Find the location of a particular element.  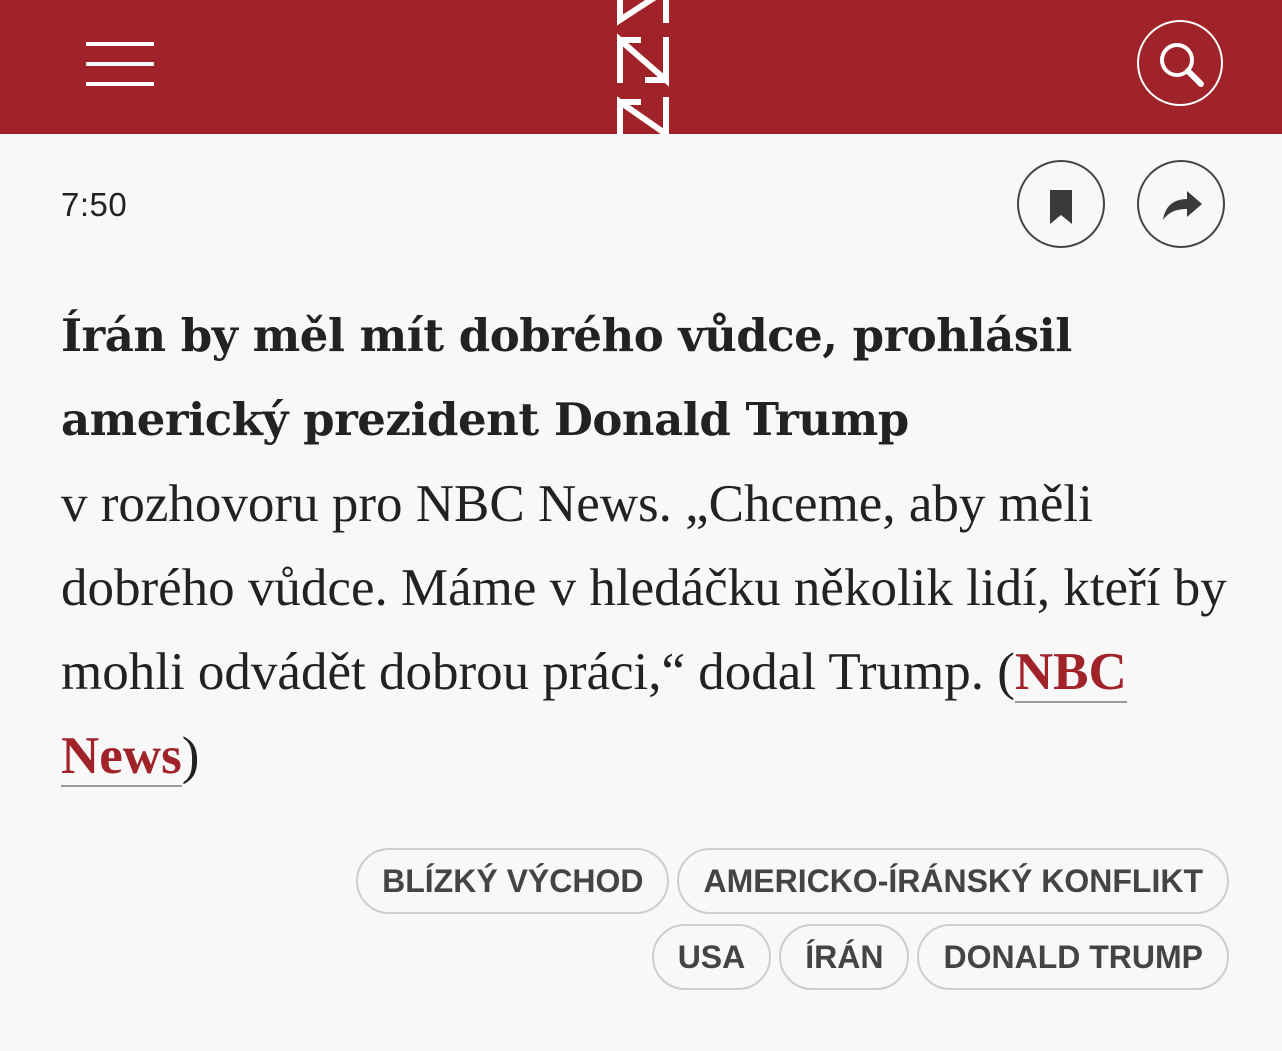

bookmark-button is located at coordinates (1061, 204).